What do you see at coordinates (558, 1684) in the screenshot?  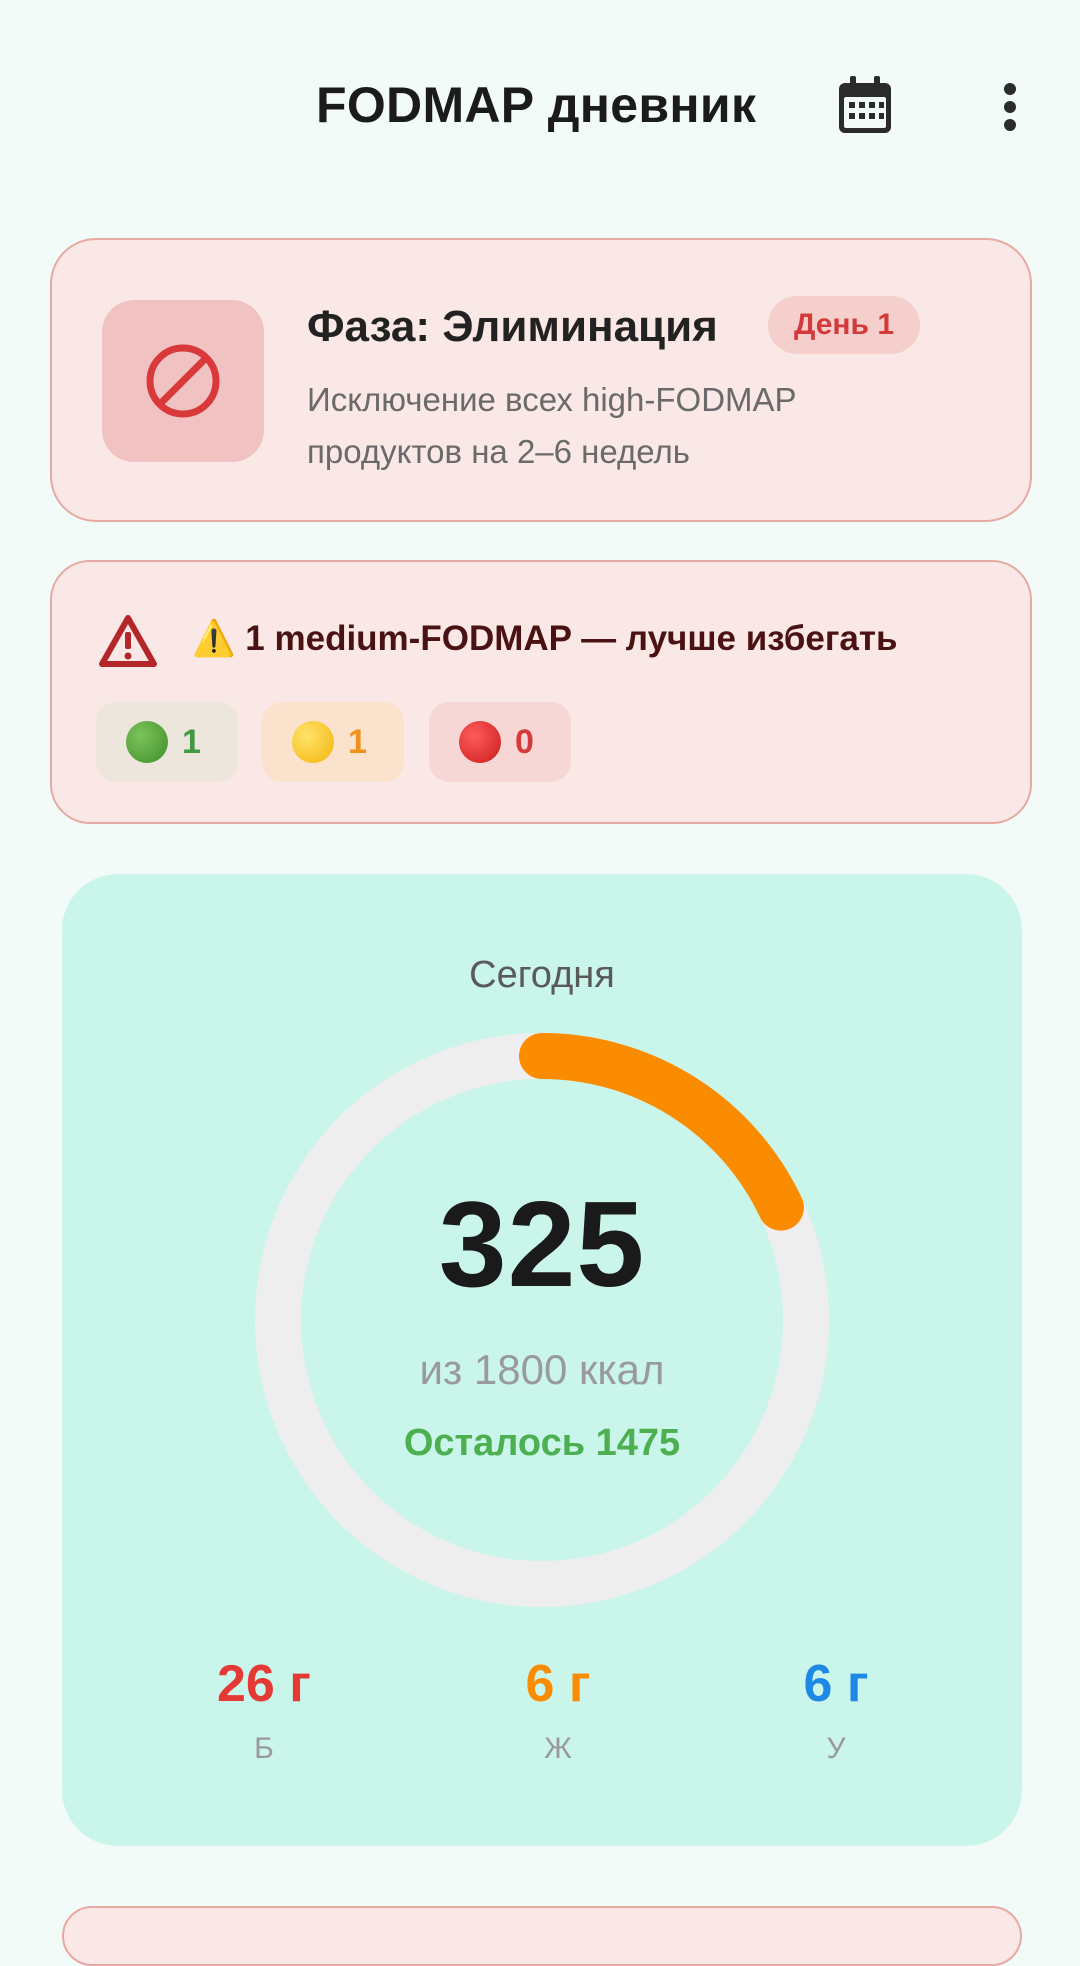 I see `macro-fat-value: 6 г` at bounding box center [558, 1684].